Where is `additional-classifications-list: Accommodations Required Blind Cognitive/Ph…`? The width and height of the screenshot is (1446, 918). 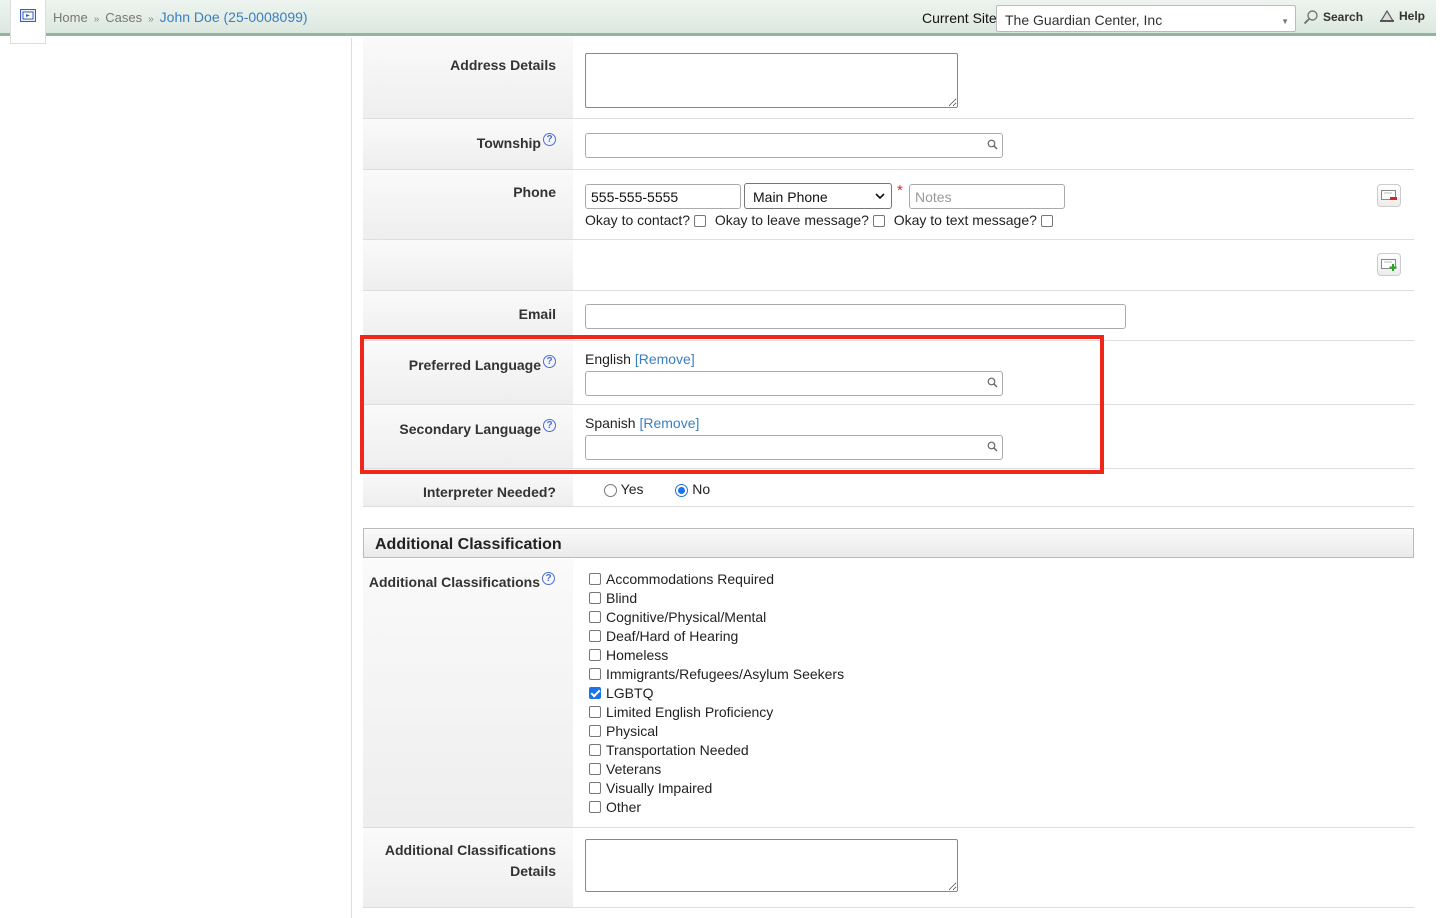 additional-classifications-list: Accommodations Required Blind Cognitive/Ph… is located at coordinates (716, 692).